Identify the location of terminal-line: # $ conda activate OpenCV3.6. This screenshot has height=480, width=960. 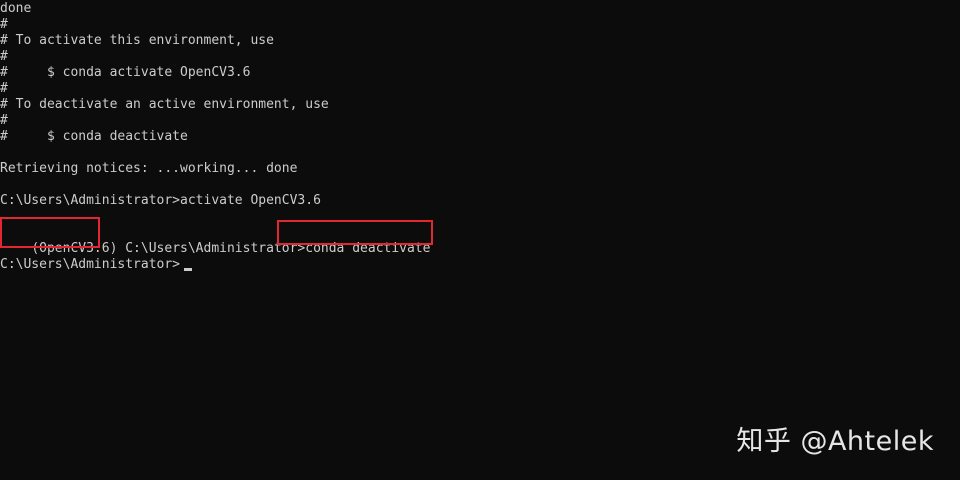
(125, 72).